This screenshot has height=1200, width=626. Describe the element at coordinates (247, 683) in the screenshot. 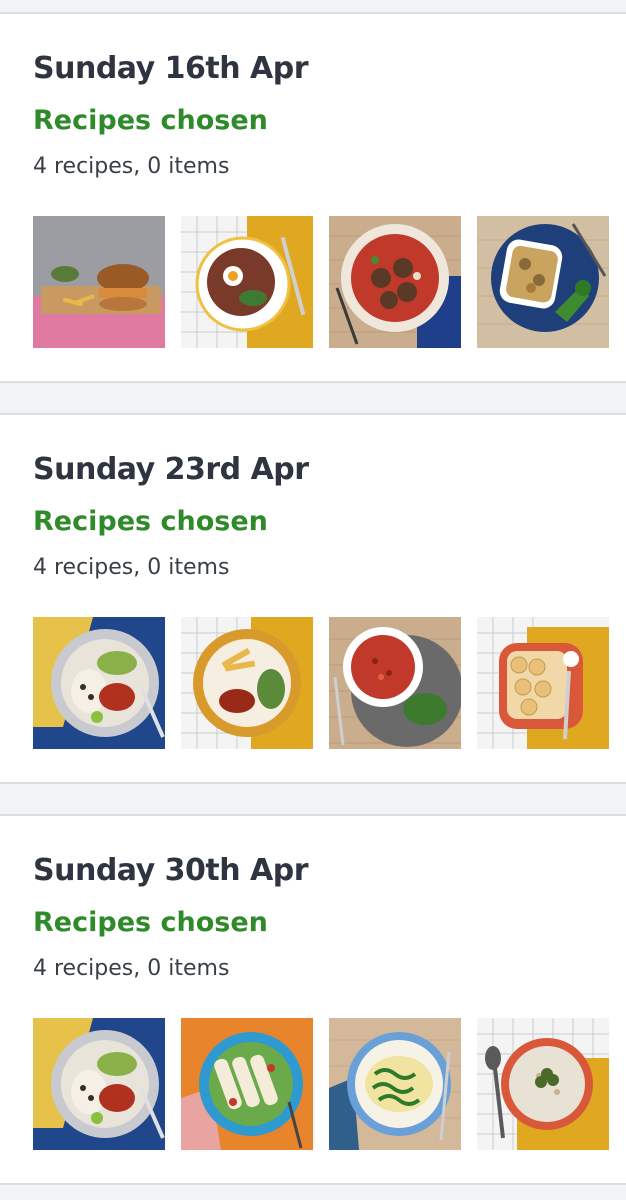

I see `chips-chicken-plate-photo` at that location.